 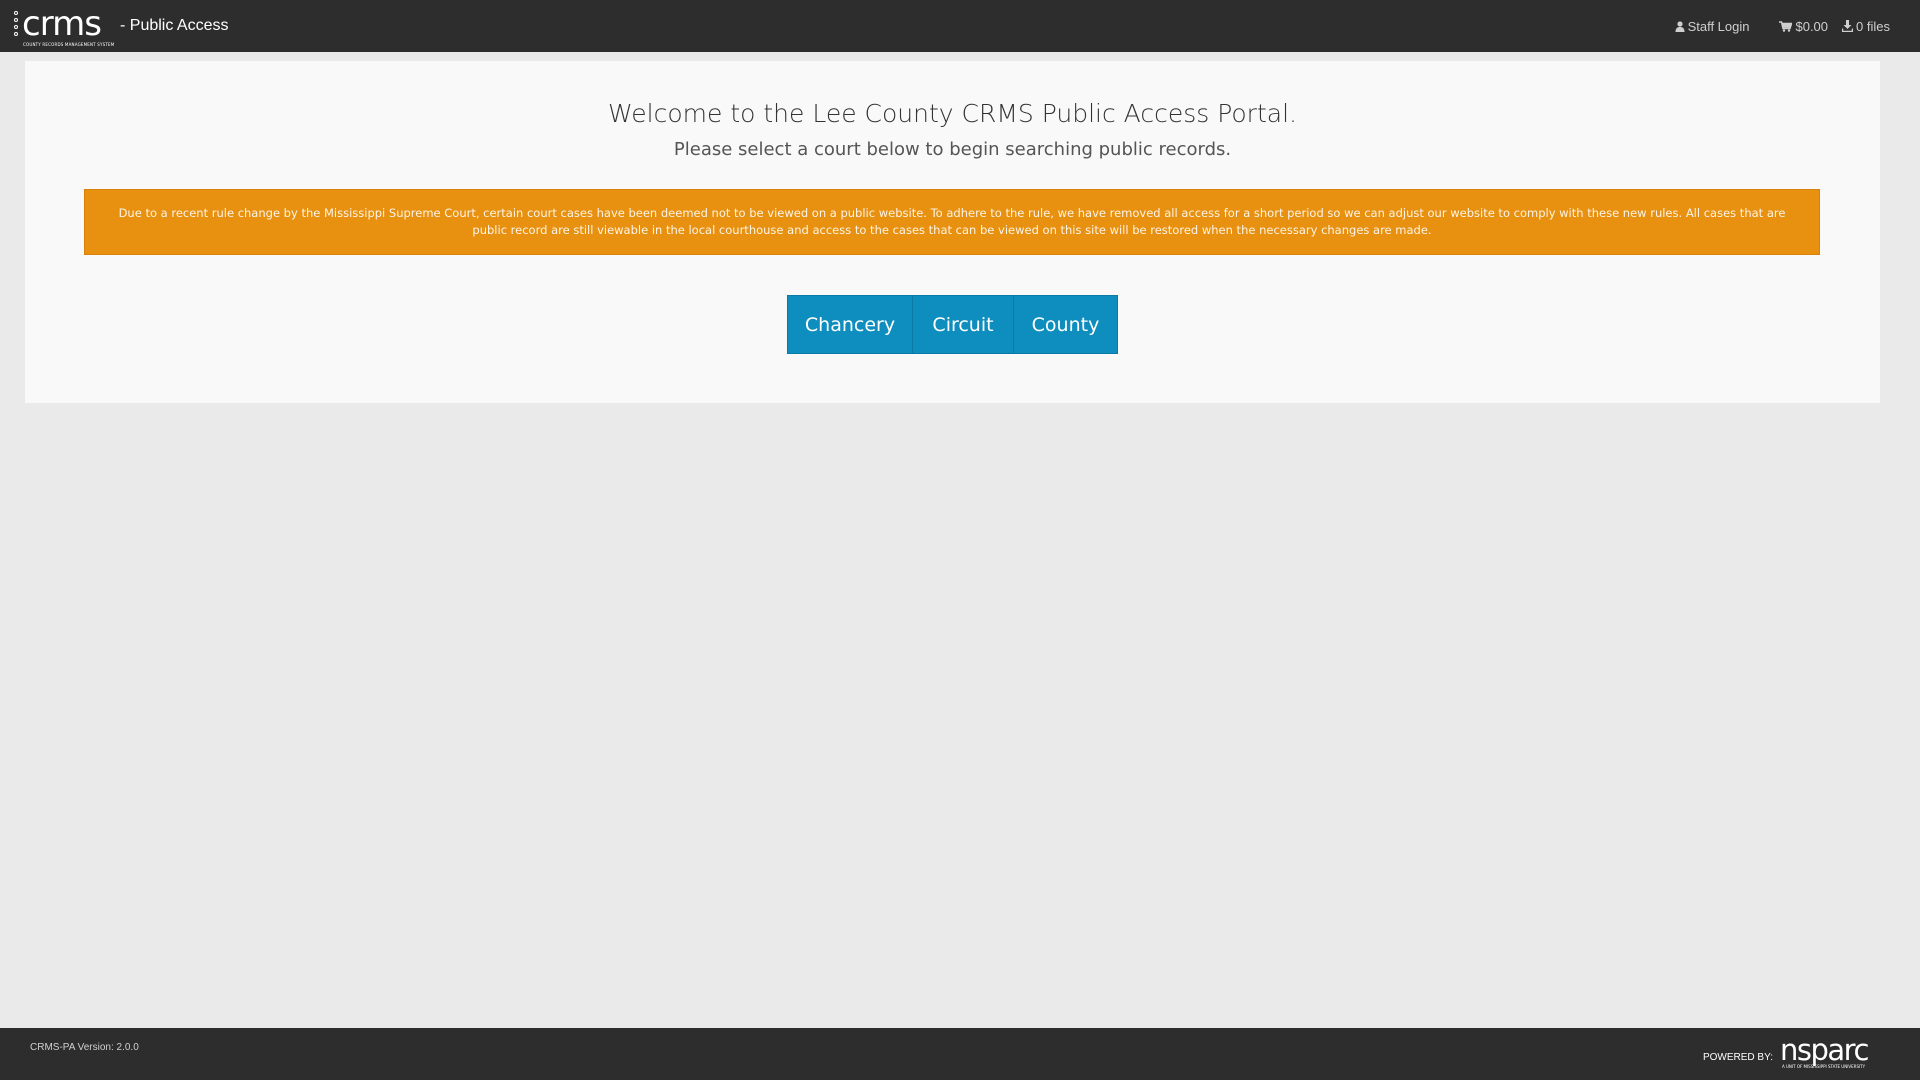 I want to click on logo-tagline: COUNTY RECORDS MANAGEMENT SYSTEM, so click(x=69, y=44).